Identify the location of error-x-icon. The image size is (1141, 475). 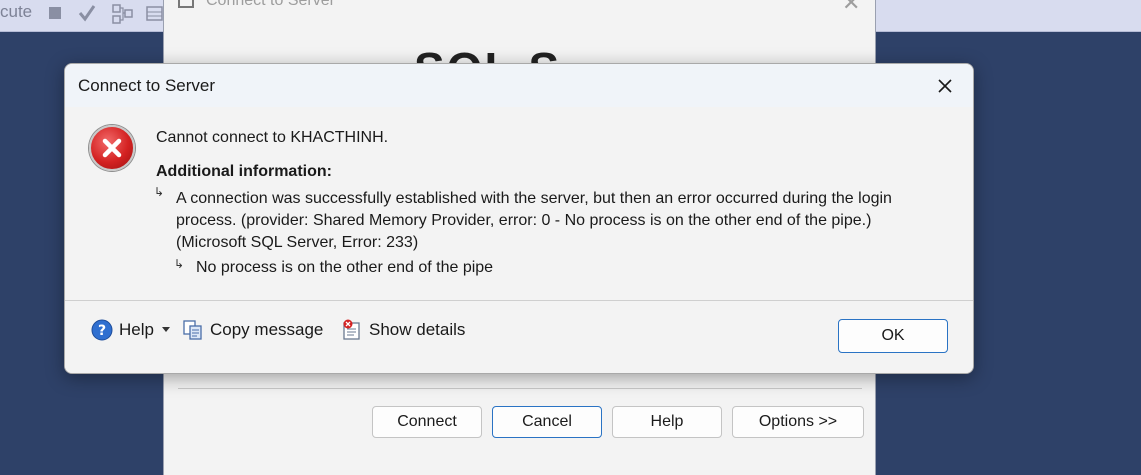
(112, 148).